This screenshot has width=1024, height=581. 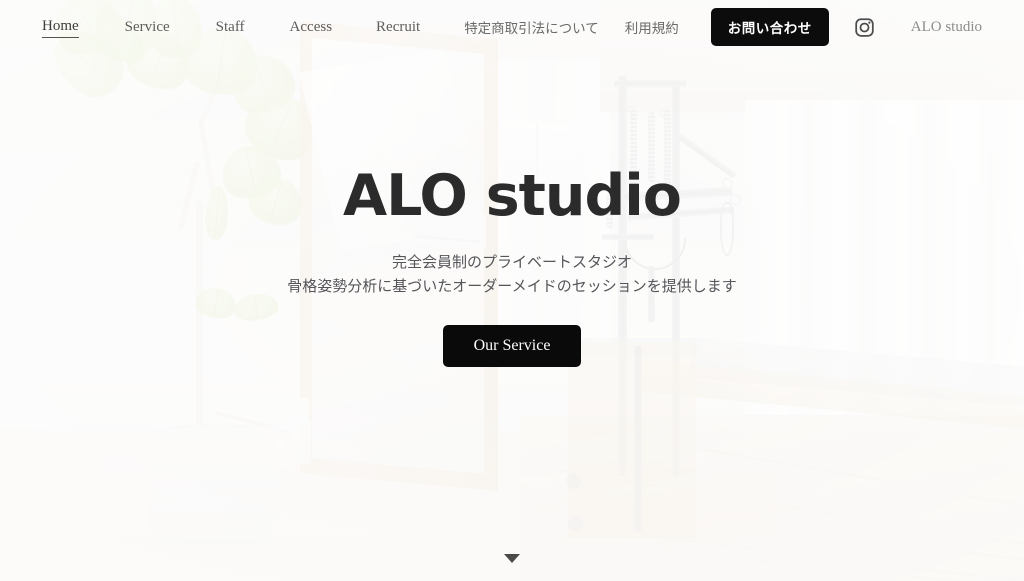 I want to click on nav-link-staff: Staff, so click(x=230, y=27).